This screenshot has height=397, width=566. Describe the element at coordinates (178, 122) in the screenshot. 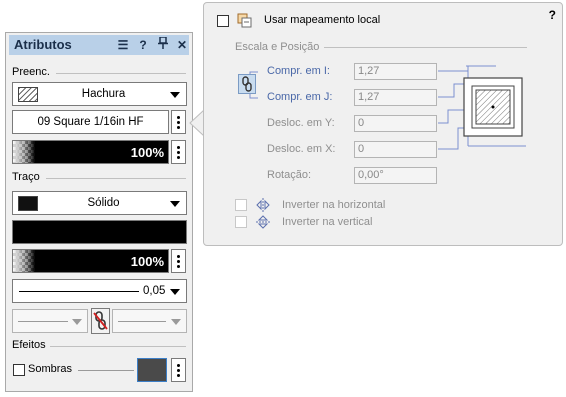

I see `hatch-options-button` at that location.